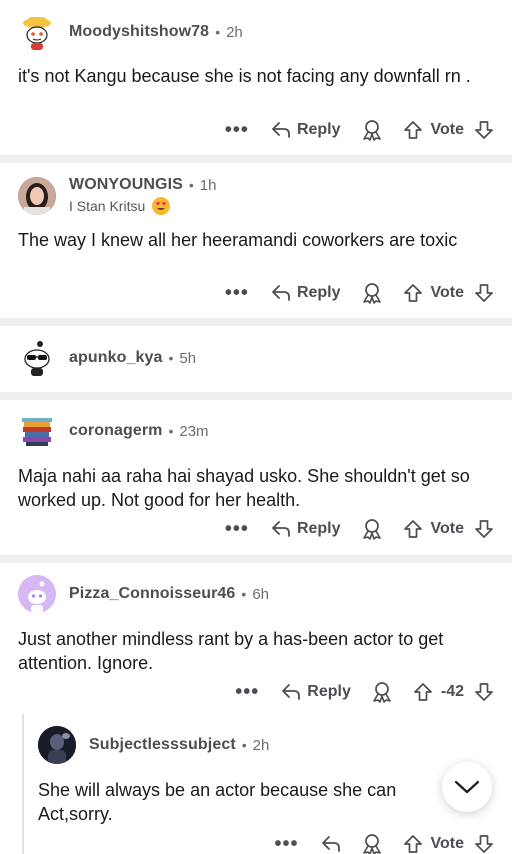  I want to click on username: Moodyshitshow78, so click(139, 32).